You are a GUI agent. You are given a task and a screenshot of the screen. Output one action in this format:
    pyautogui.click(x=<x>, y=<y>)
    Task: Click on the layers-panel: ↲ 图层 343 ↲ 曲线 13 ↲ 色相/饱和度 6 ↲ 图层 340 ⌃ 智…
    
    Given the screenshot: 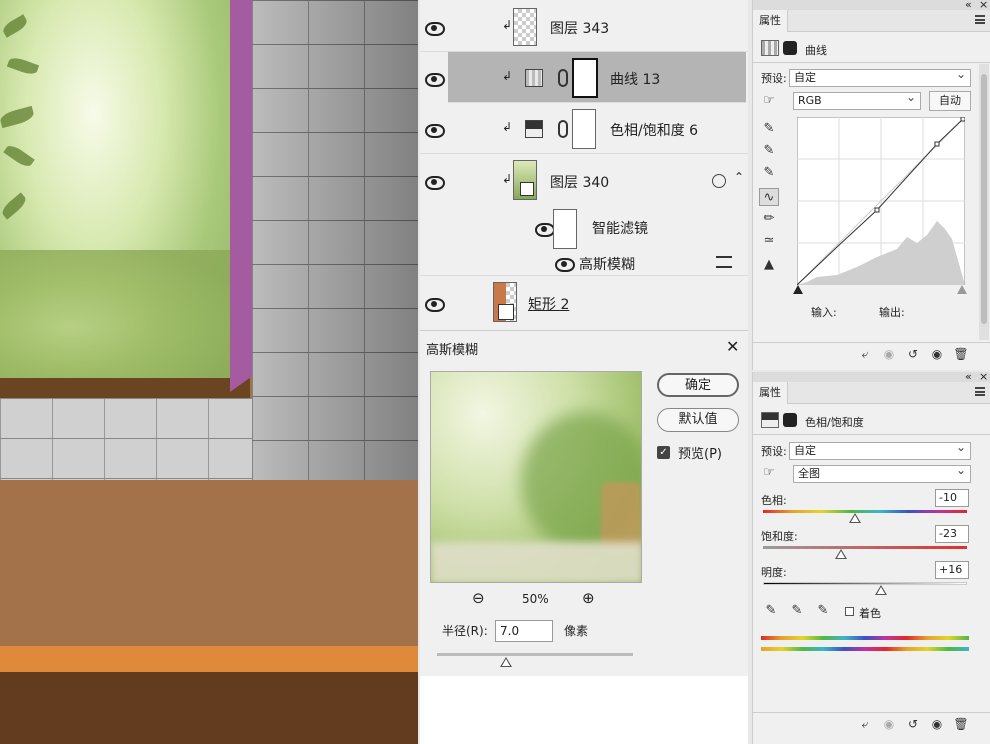 What is the action you would take?
    pyautogui.click(x=584, y=165)
    